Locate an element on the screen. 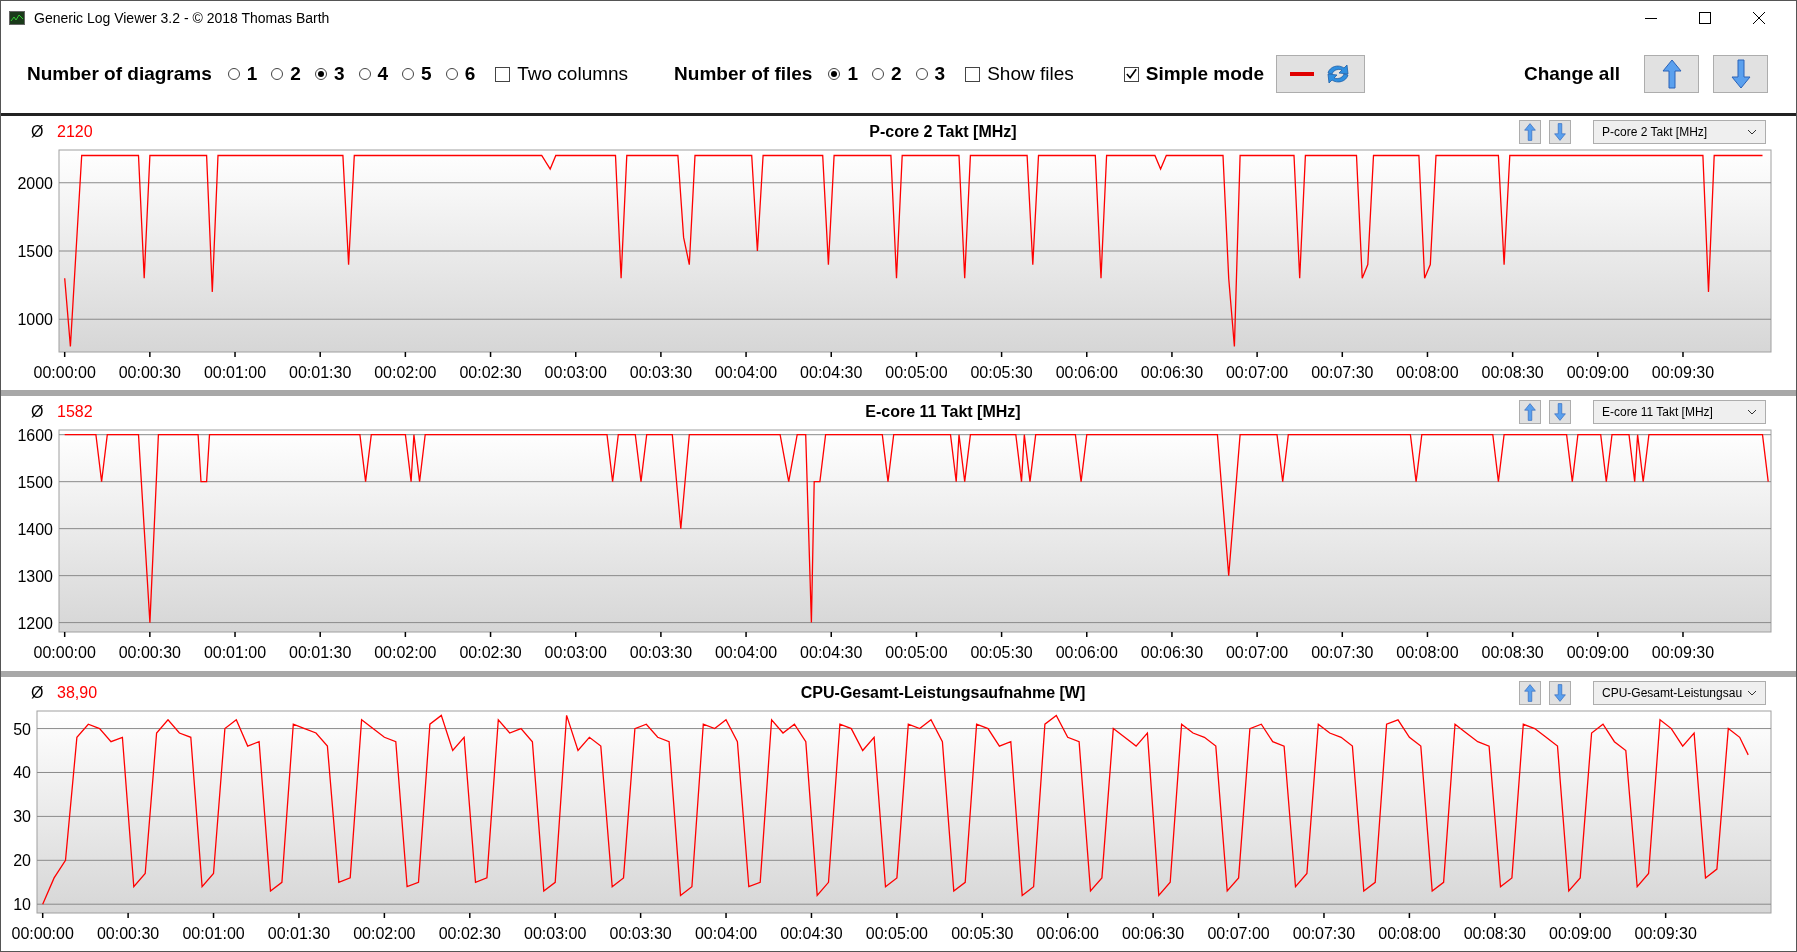 This screenshot has height=952, width=1797. close-icon is located at coordinates (1759, 18).